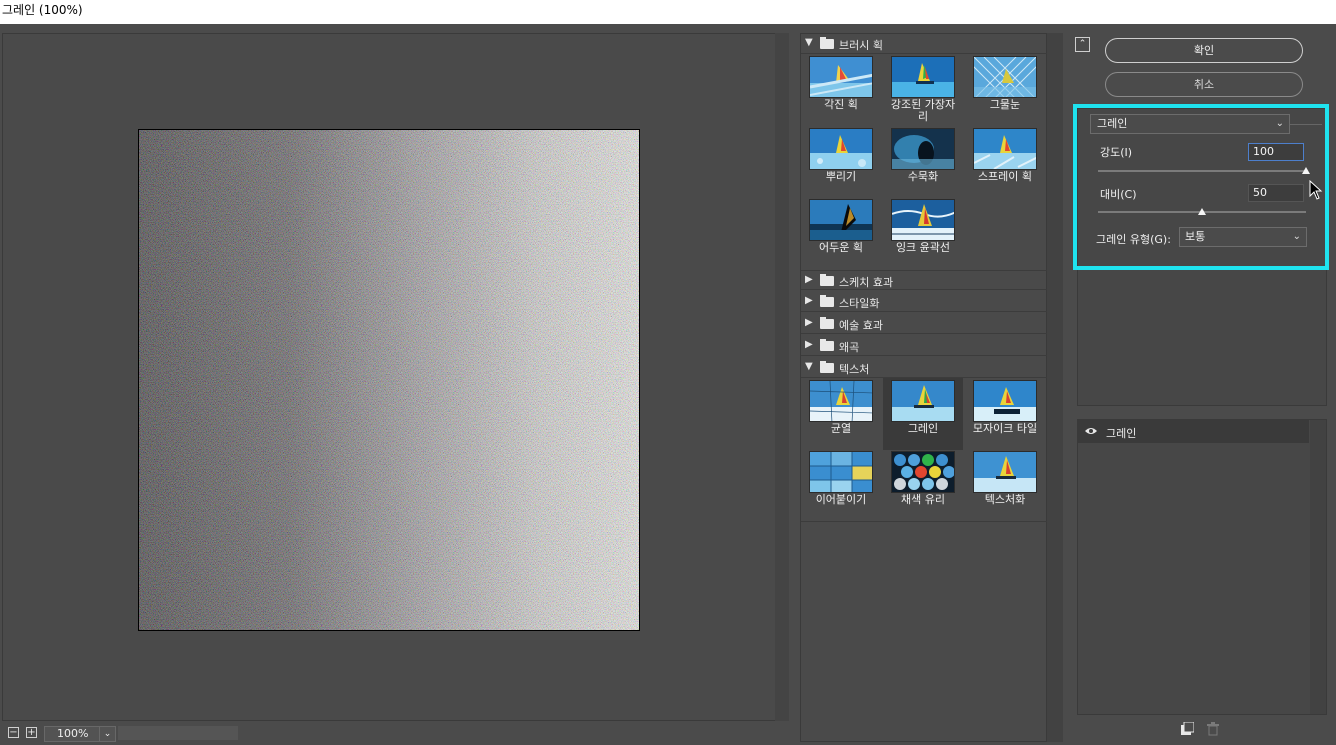 This screenshot has width=1336, height=745. Describe the element at coordinates (1306, 170) in the screenshot. I see `intensity-slider-thumb` at that location.